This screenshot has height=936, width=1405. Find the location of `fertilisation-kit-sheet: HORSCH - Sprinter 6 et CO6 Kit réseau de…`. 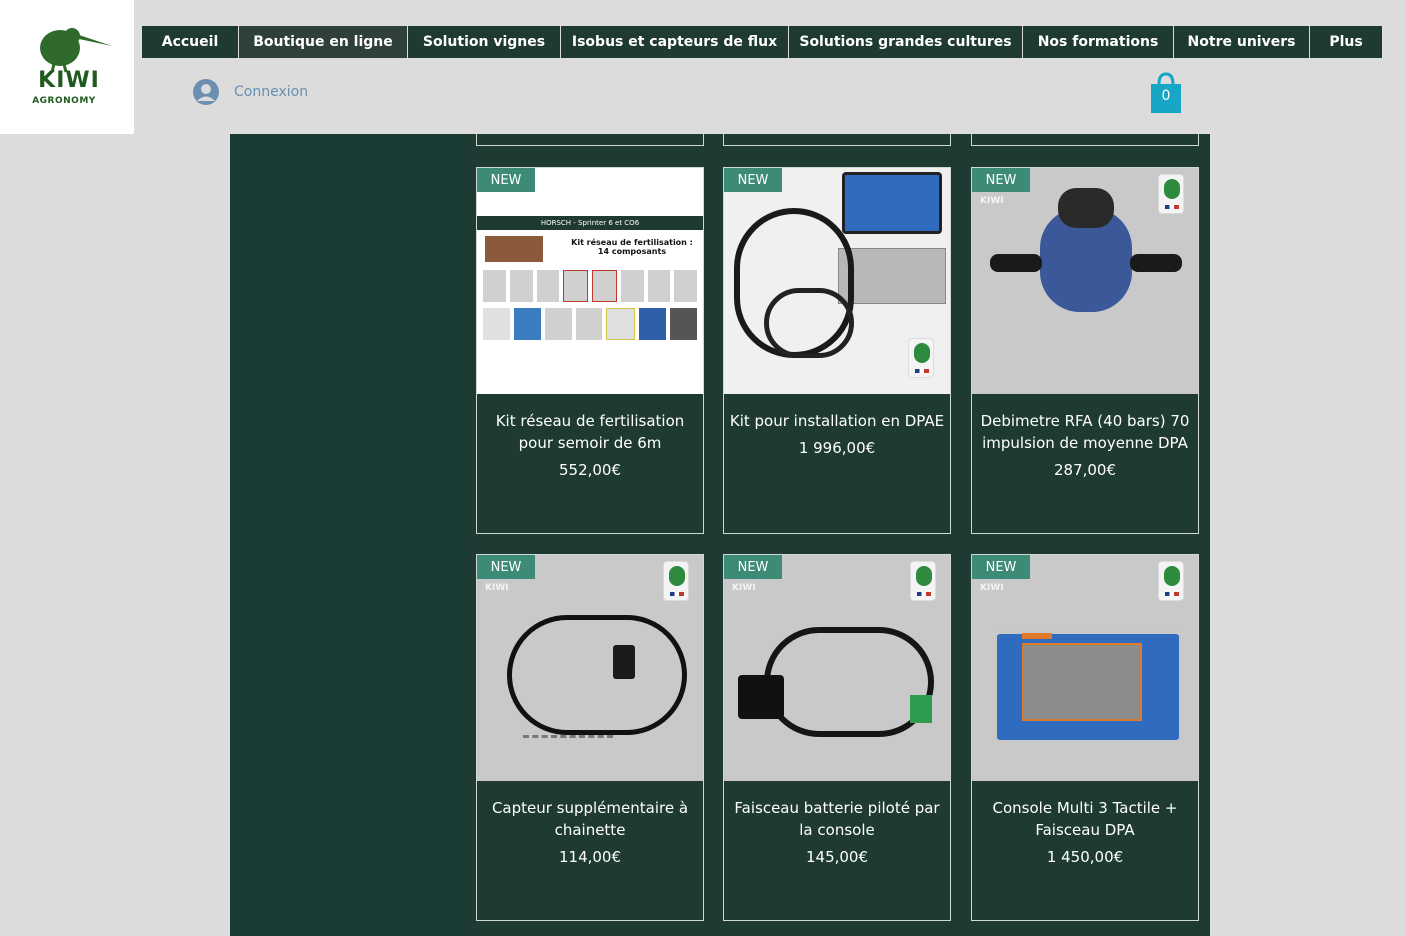

fertilisation-kit-sheet: HORSCH - Sprinter 6 et CO6 Kit réseau de… is located at coordinates (590, 280).